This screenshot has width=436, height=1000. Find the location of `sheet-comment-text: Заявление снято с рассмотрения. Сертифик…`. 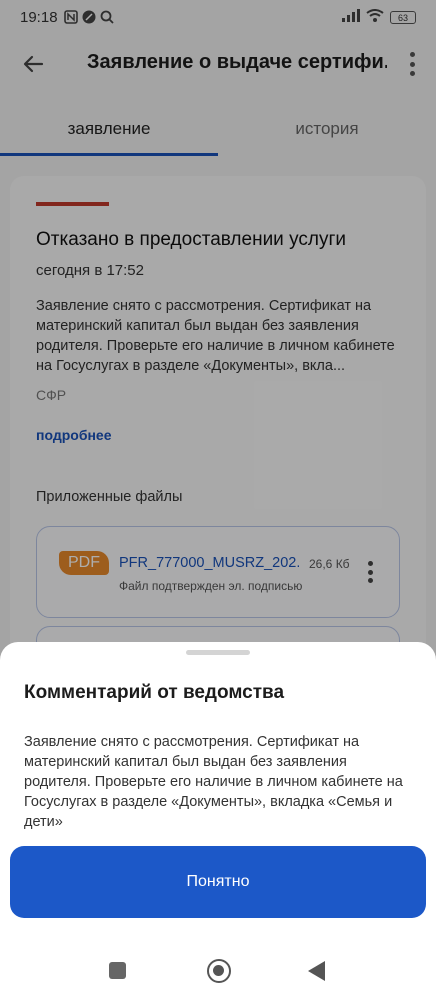

sheet-comment-text: Заявление снято с рассмотрения. Сертифик… is located at coordinates (213, 782).